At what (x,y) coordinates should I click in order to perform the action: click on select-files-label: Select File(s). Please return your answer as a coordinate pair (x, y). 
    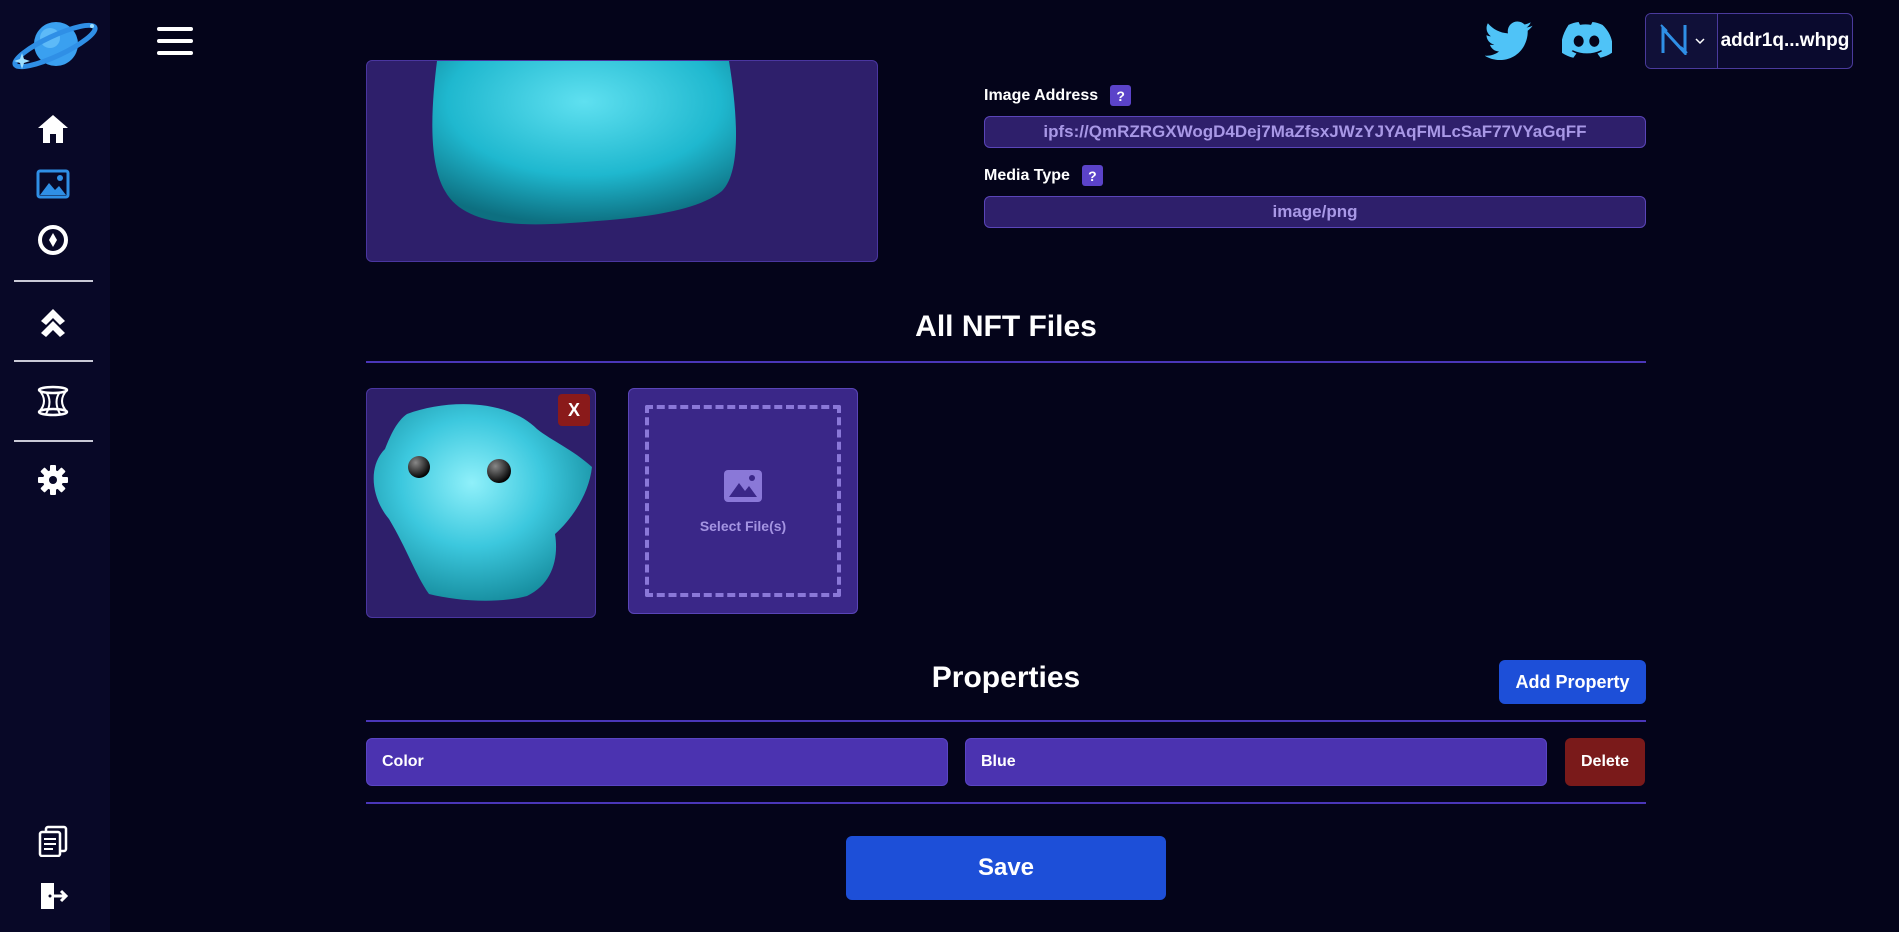
    Looking at the image, I should click on (743, 525).